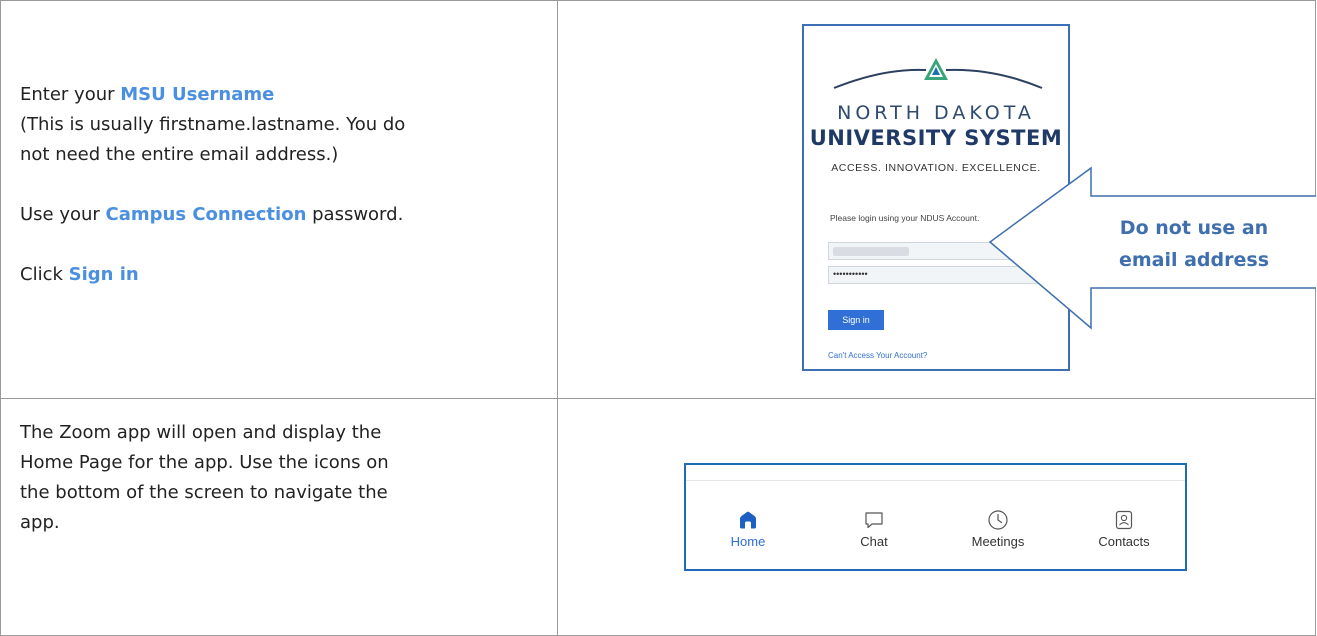 This screenshot has width=1317, height=636. What do you see at coordinates (748, 520) in the screenshot?
I see `home-icon` at bounding box center [748, 520].